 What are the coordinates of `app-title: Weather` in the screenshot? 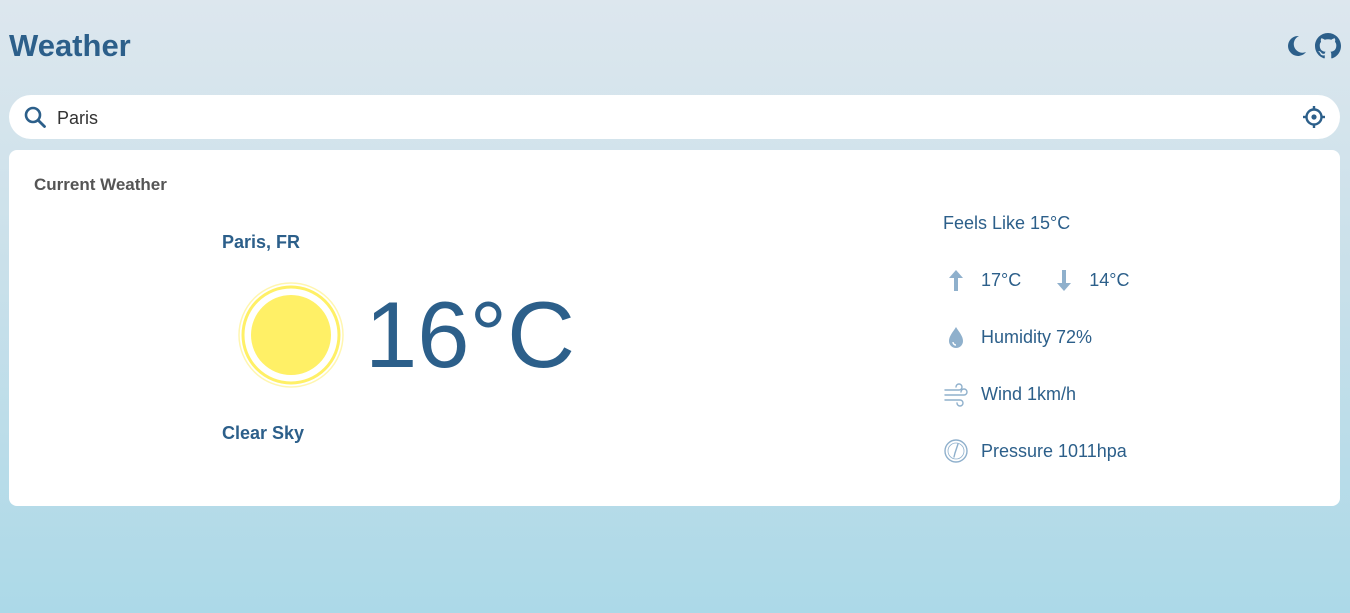 It's located at (70, 45).